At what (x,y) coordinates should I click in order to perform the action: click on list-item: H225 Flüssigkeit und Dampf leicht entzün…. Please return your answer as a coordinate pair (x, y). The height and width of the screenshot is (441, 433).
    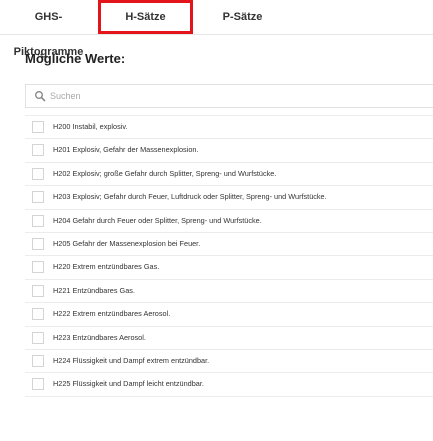
    Looking at the image, I should click on (229, 385).